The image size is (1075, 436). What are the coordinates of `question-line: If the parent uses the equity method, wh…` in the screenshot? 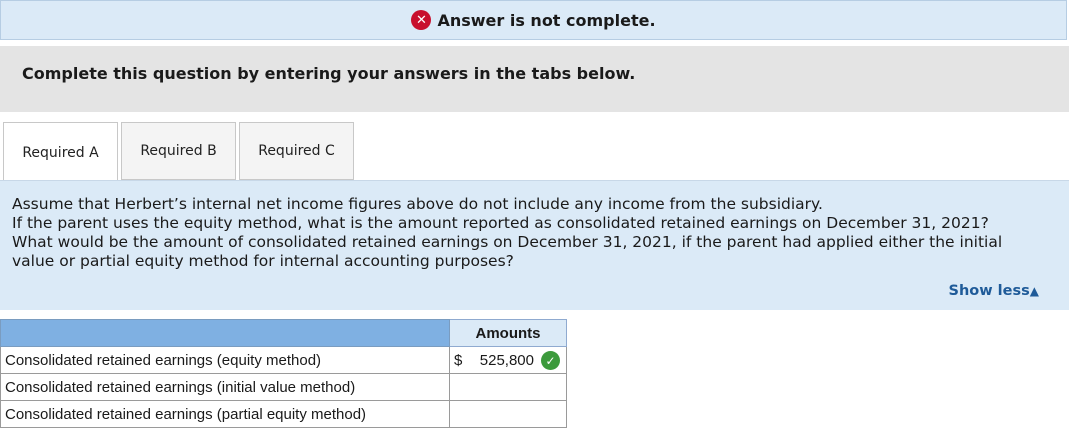 It's located at (500, 223).